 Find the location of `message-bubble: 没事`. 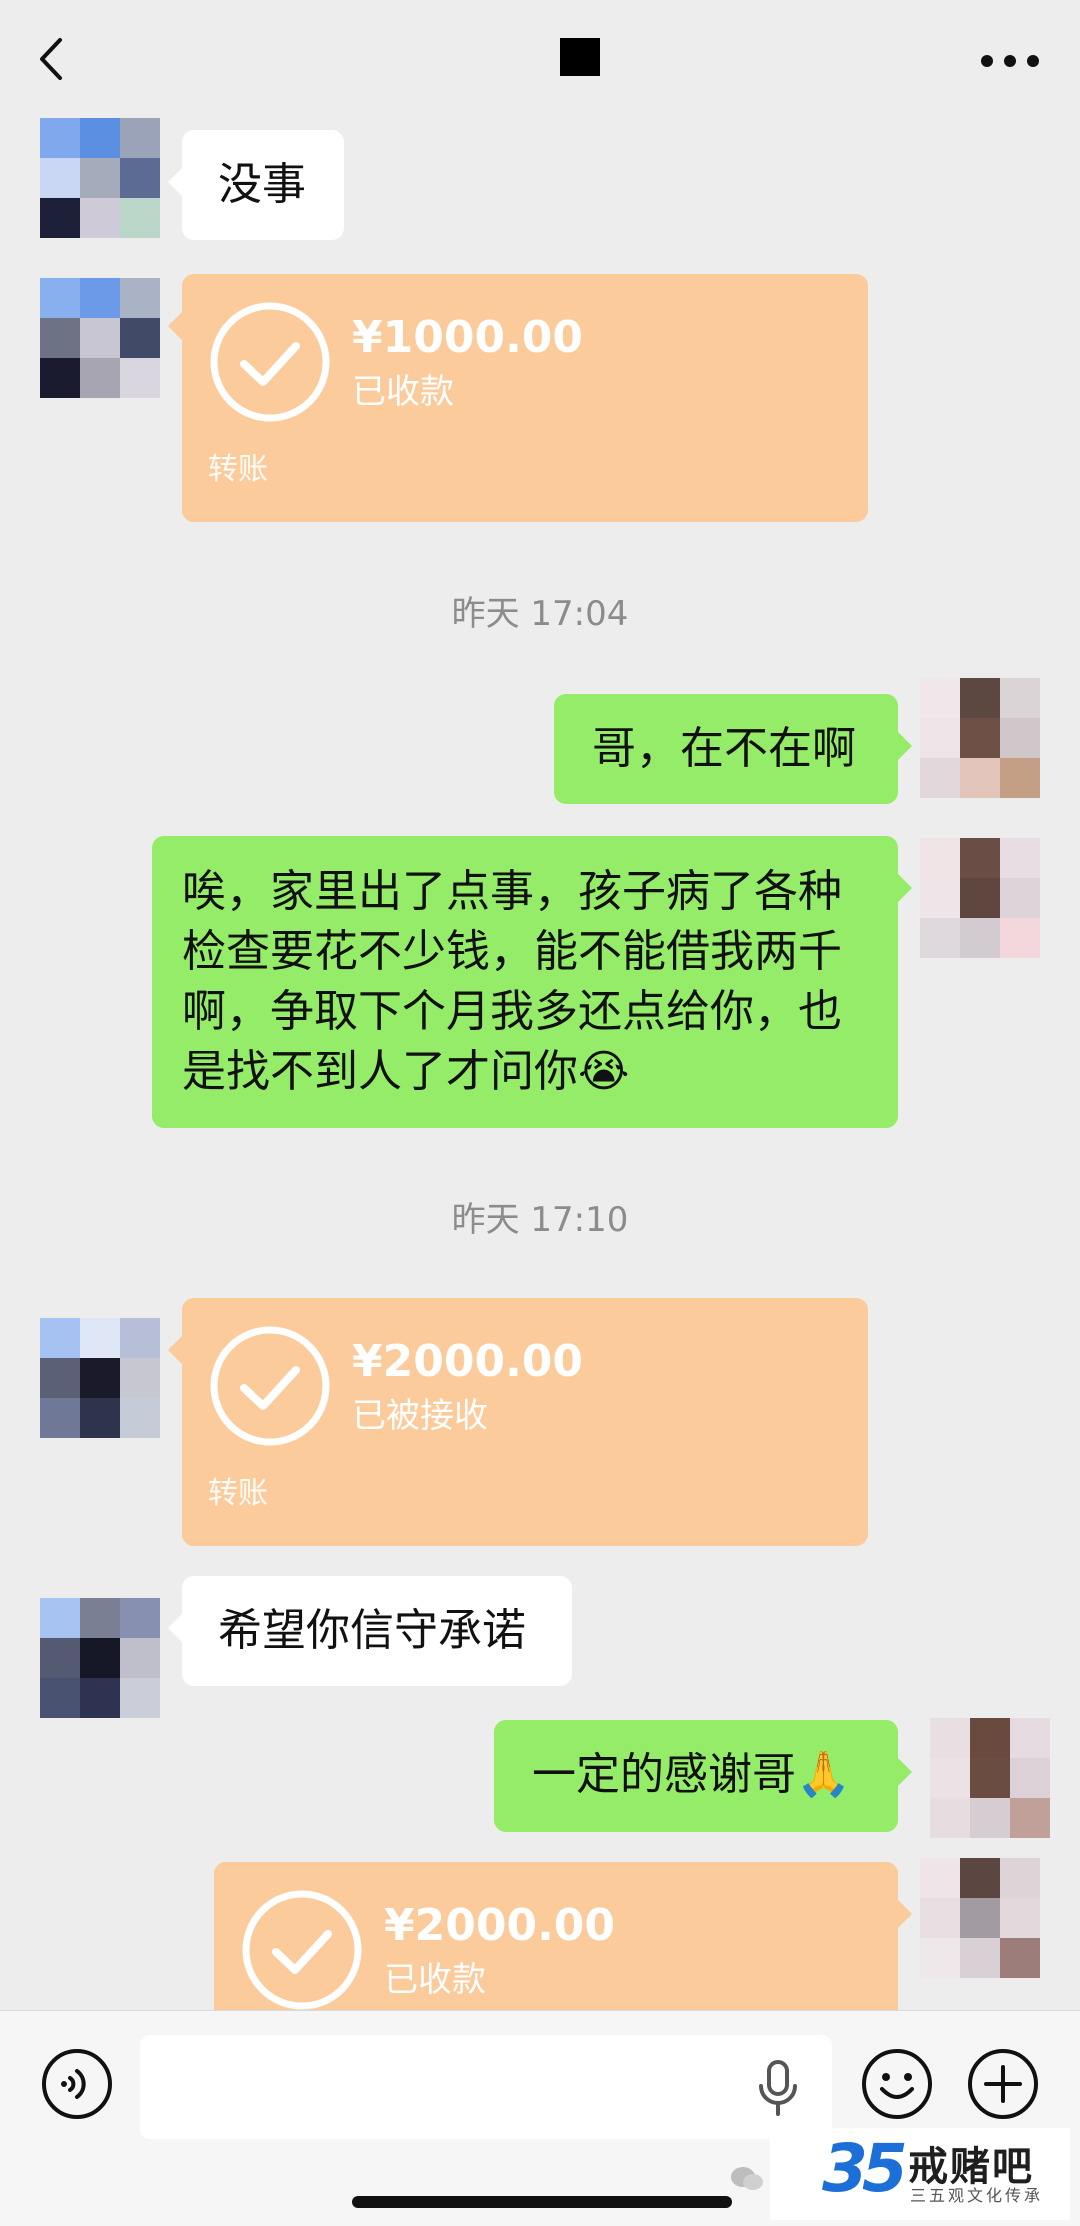

message-bubble: 没事 is located at coordinates (256, 185).